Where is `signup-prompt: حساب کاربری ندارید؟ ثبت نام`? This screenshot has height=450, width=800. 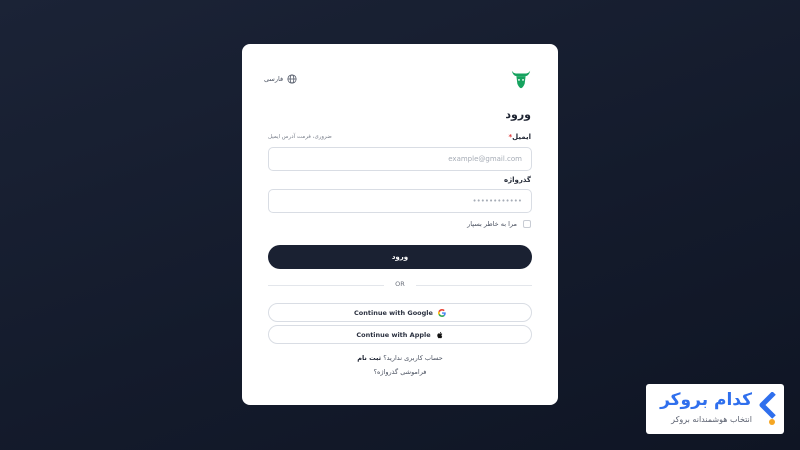 signup-prompt: حساب کاربری ندارید؟ ثبت نام is located at coordinates (400, 358).